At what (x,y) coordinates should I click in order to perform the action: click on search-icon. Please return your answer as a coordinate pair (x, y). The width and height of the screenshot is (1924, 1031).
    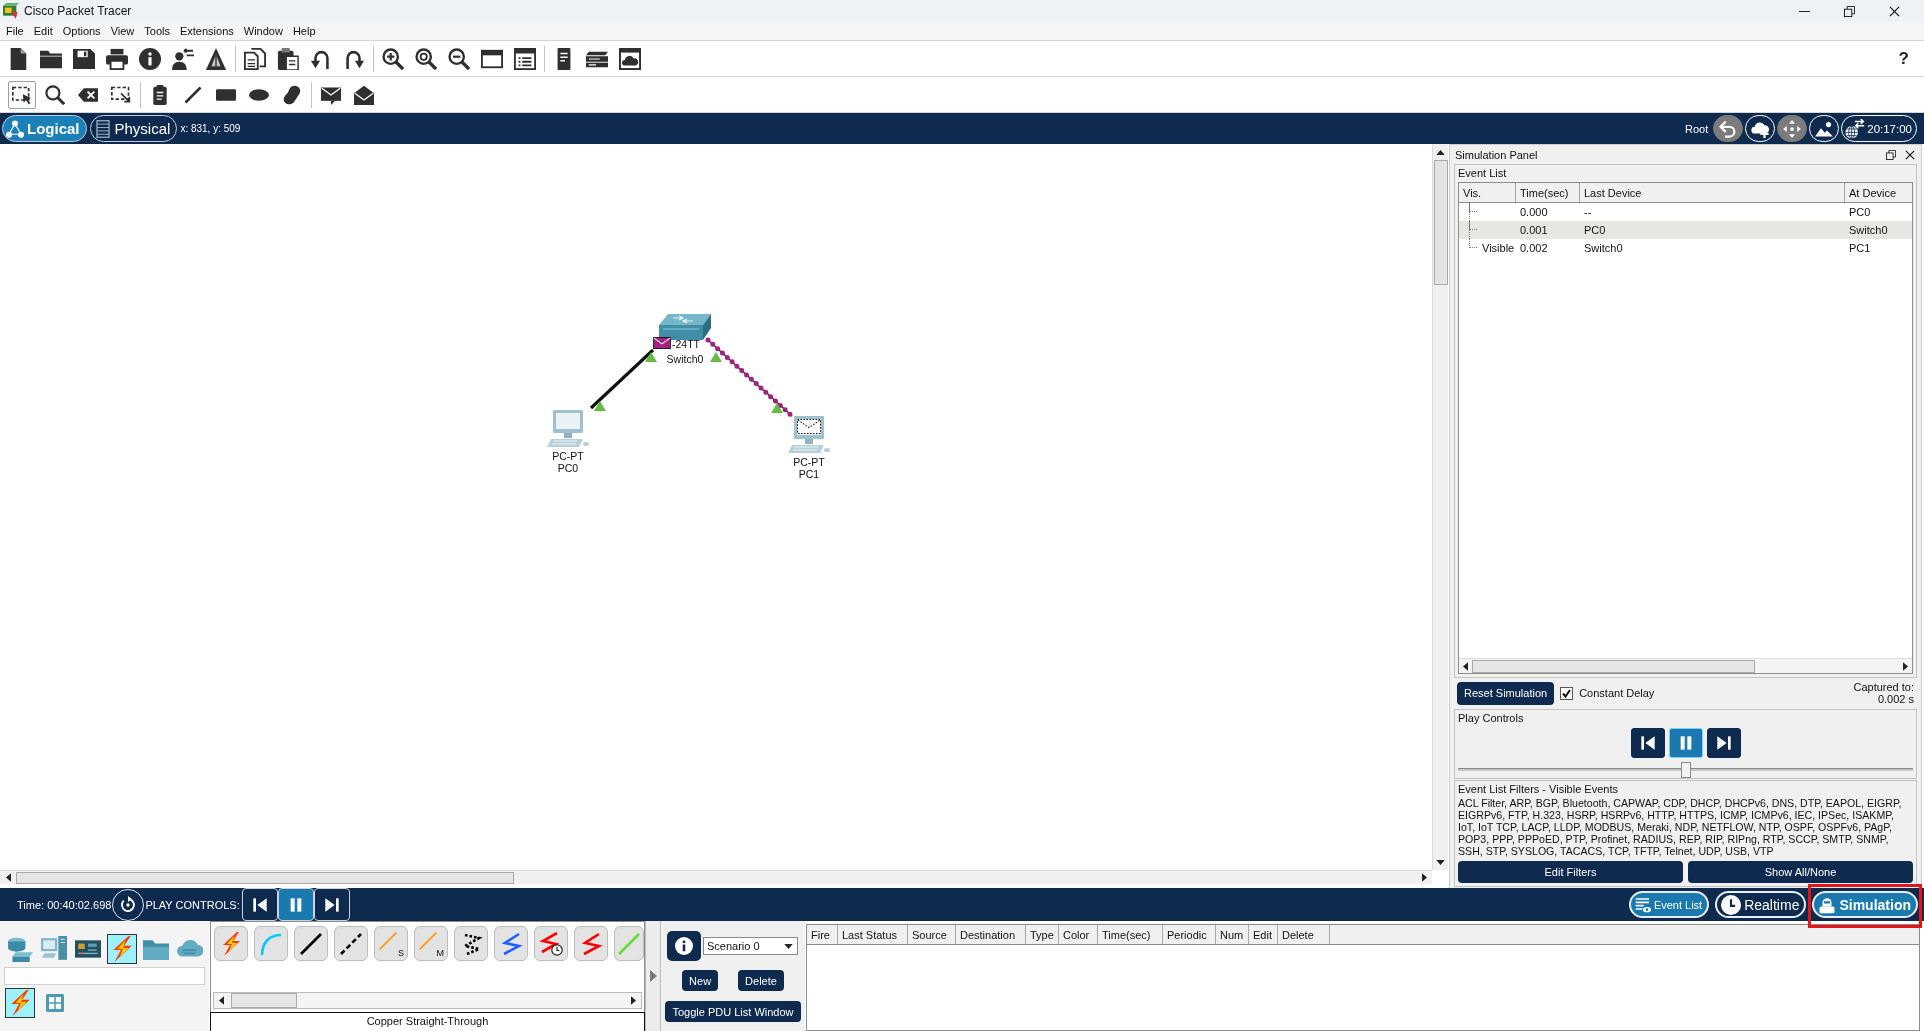
    Looking at the image, I should click on (54, 94).